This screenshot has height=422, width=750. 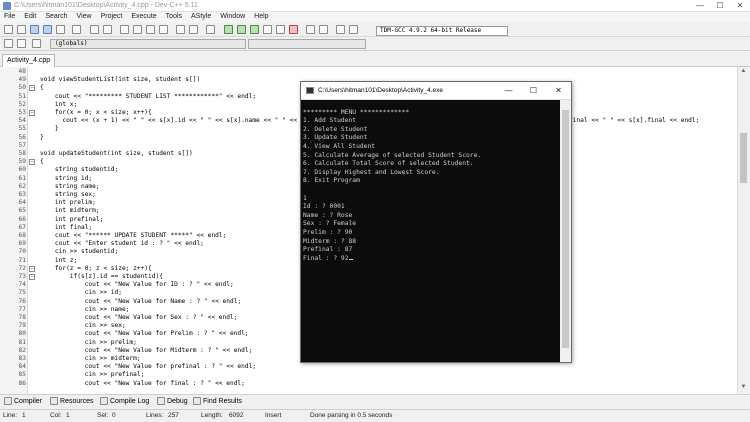 I want to click on indent-icon, so click(x=340, y=29).